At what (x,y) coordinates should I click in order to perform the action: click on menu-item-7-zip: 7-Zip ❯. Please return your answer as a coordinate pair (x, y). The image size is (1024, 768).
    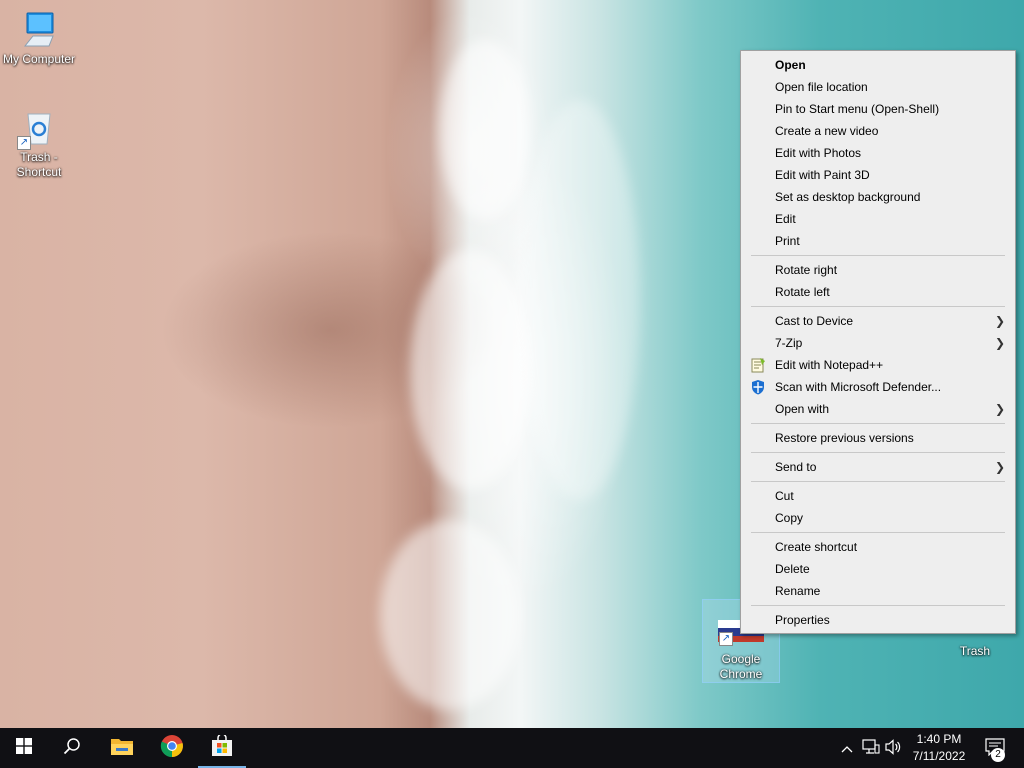
    Looking at the image, I should click on (878, 343).